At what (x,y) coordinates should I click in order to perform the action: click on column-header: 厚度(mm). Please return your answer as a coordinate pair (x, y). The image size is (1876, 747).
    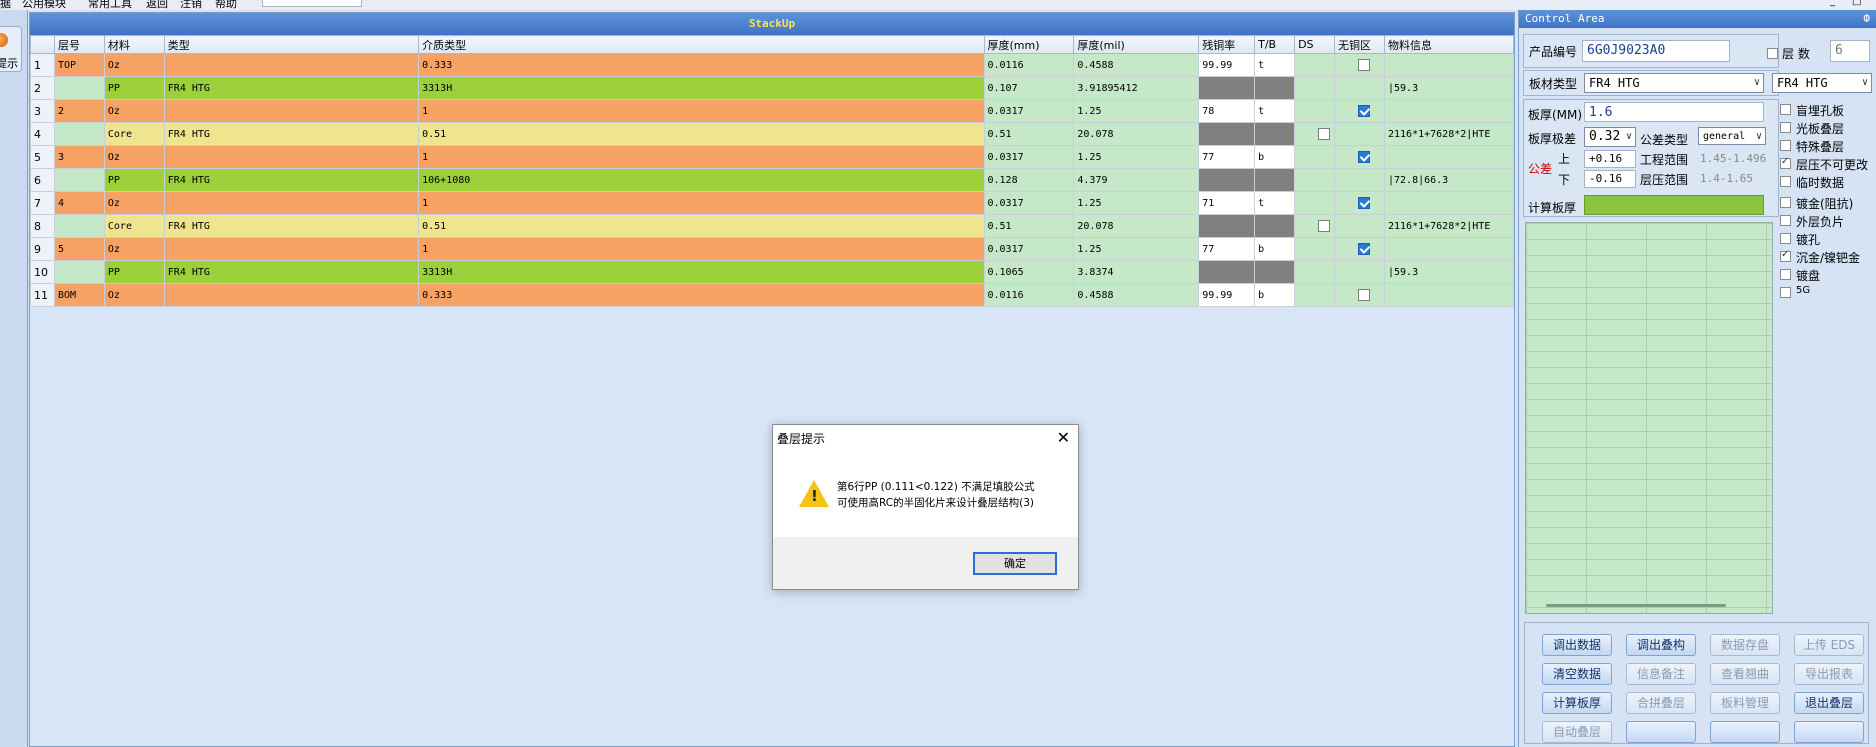
    Looking at the image, I should click on (1029, 44).